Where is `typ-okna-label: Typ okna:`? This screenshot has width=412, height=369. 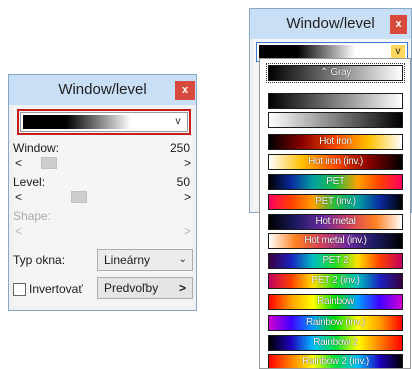 typ-okna-label: Typ okna: is located at coordinates (39, 260).